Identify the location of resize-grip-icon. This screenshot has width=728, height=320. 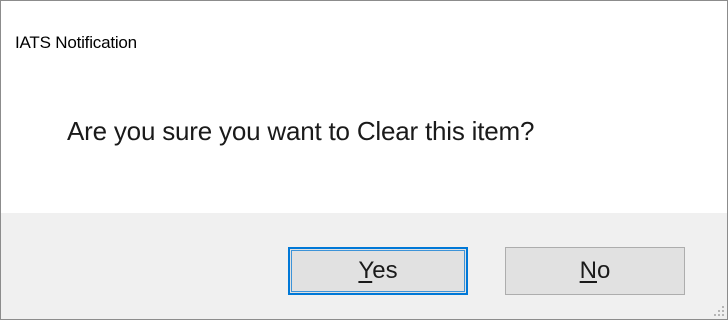
(719, 311).